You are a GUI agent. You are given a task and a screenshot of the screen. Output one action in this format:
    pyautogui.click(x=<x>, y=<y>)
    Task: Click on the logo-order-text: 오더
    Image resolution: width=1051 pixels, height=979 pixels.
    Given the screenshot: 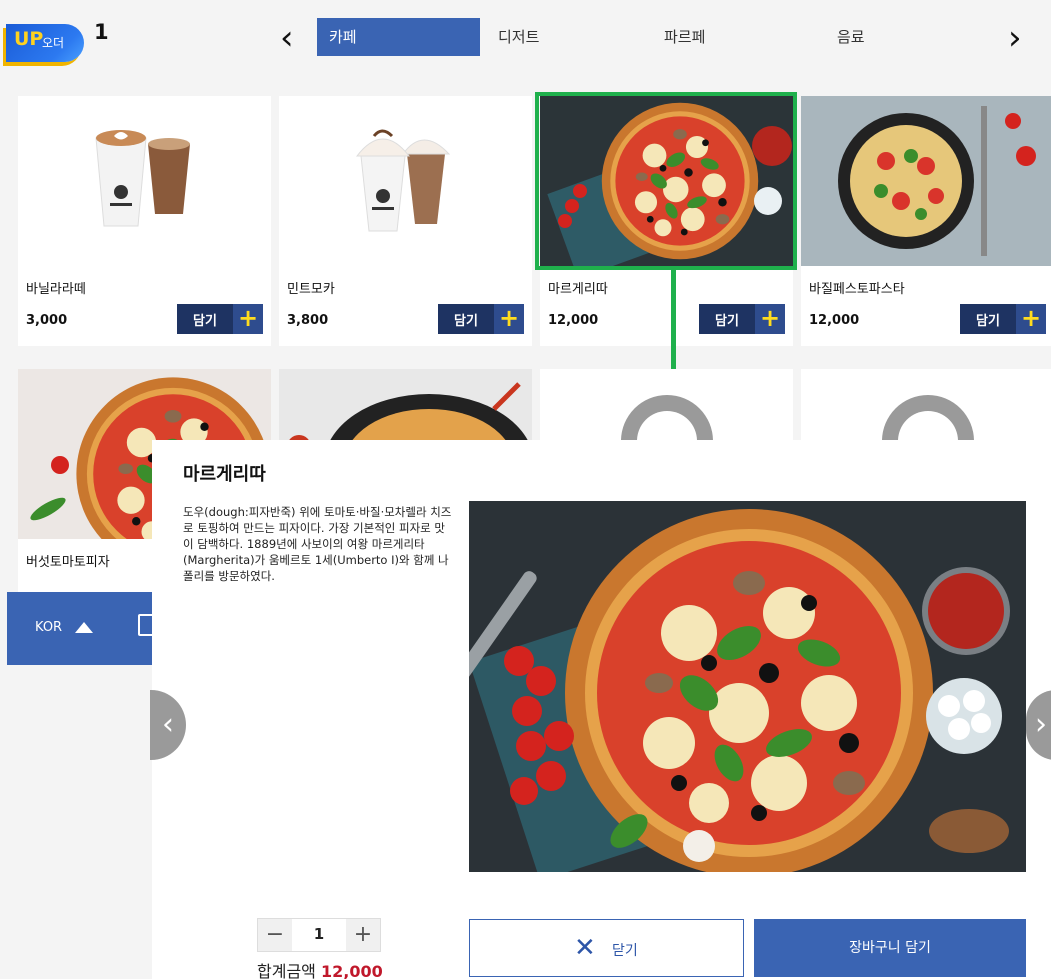 What is the action you would take?
    pyautogui.click(x=53, y=43)
    